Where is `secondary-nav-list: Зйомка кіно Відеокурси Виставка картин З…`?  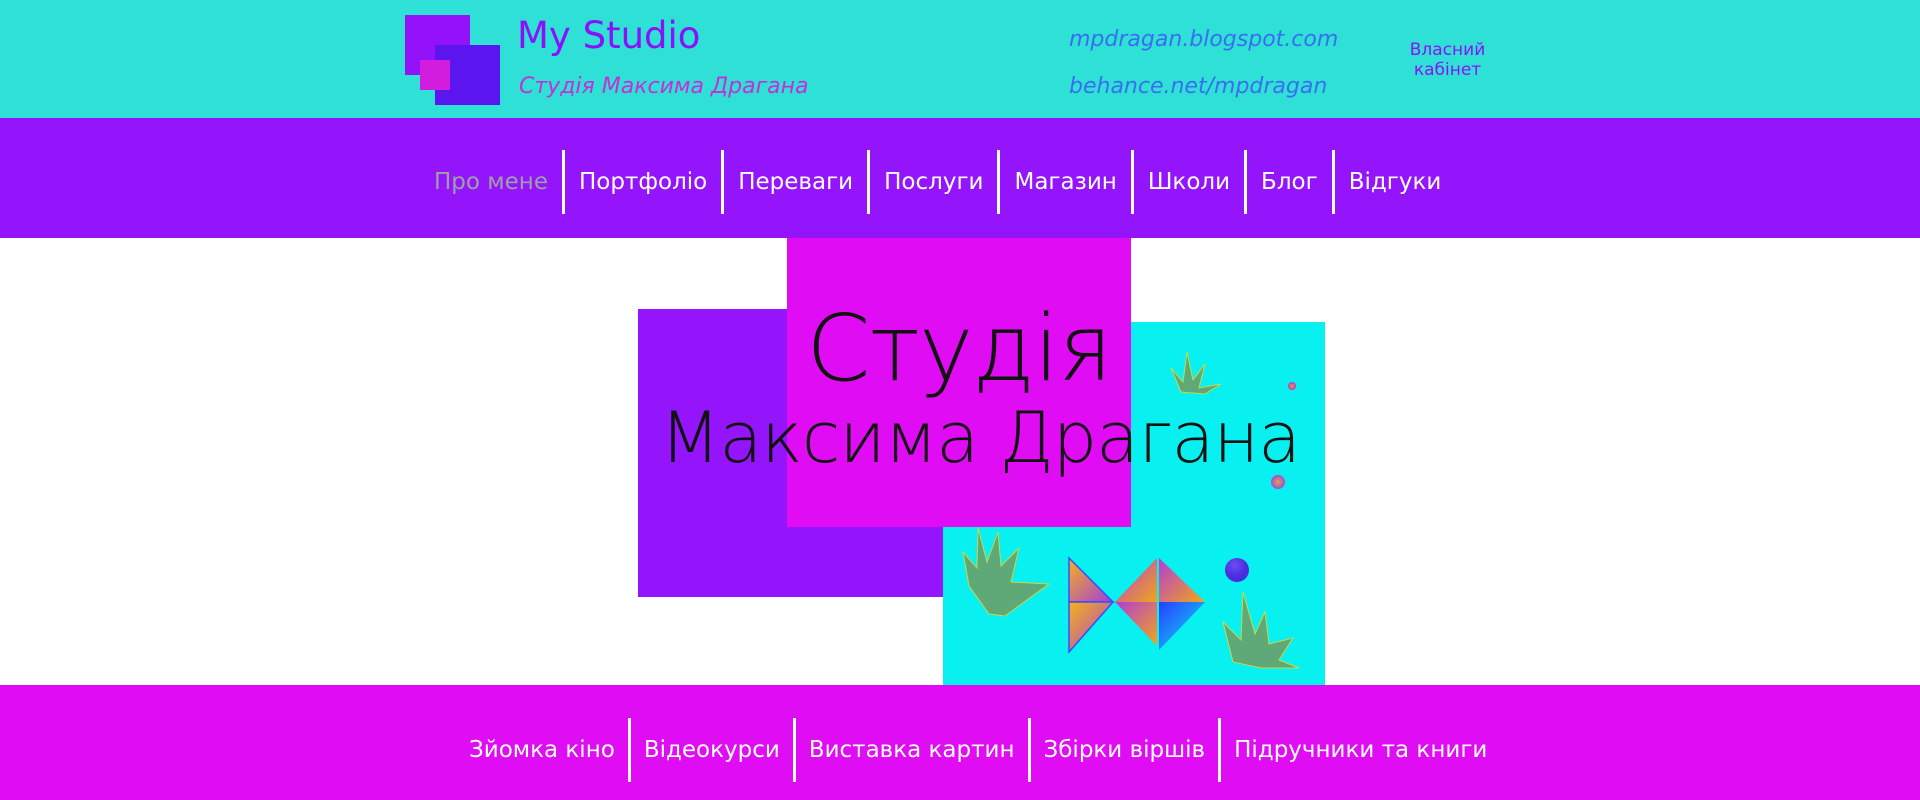 secondary-nav-list: Зйомка кіно Відеокурси Виставка картин З… is located at coordinates (978, 750).